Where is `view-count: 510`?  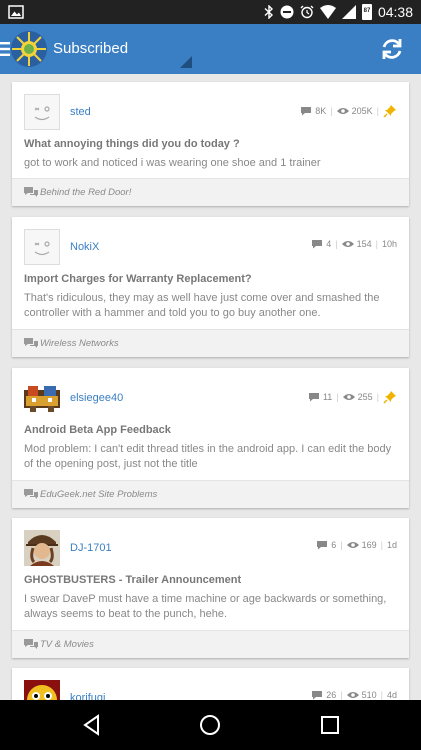
view-count: 510 is located at coordinates (369, 695).